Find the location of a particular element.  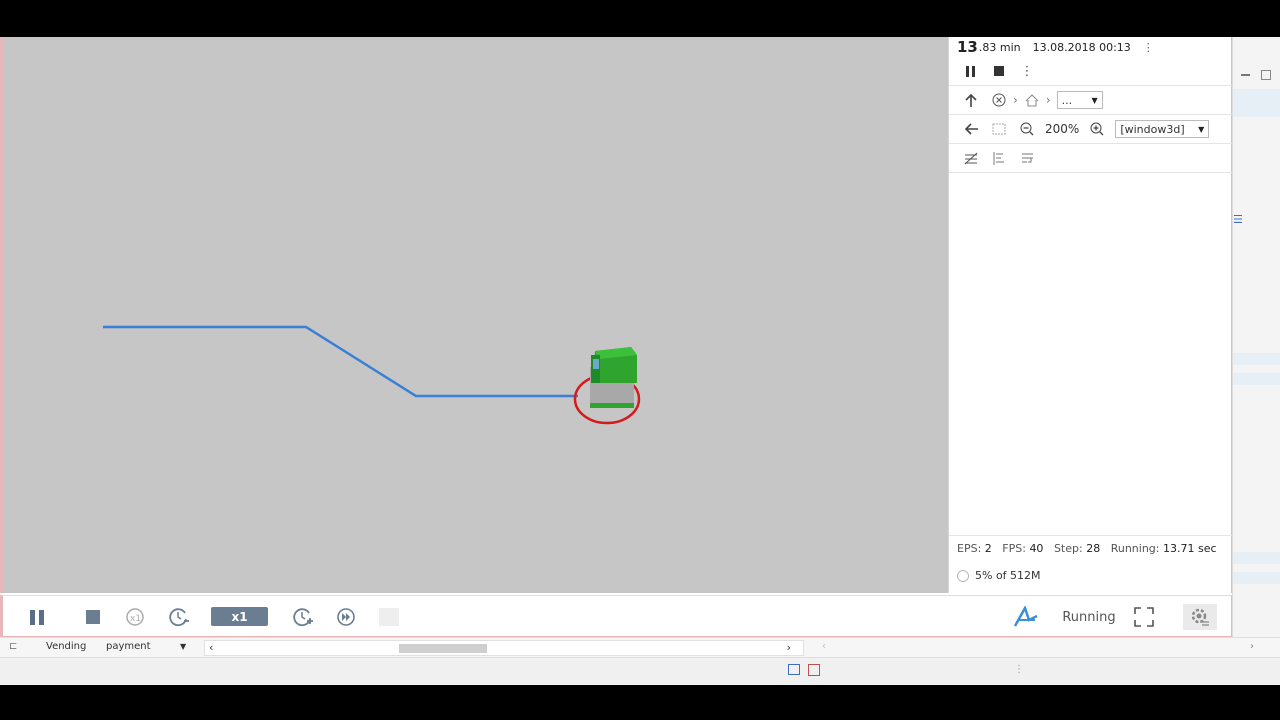

settings-icon is located at coordinates (1200, 617).